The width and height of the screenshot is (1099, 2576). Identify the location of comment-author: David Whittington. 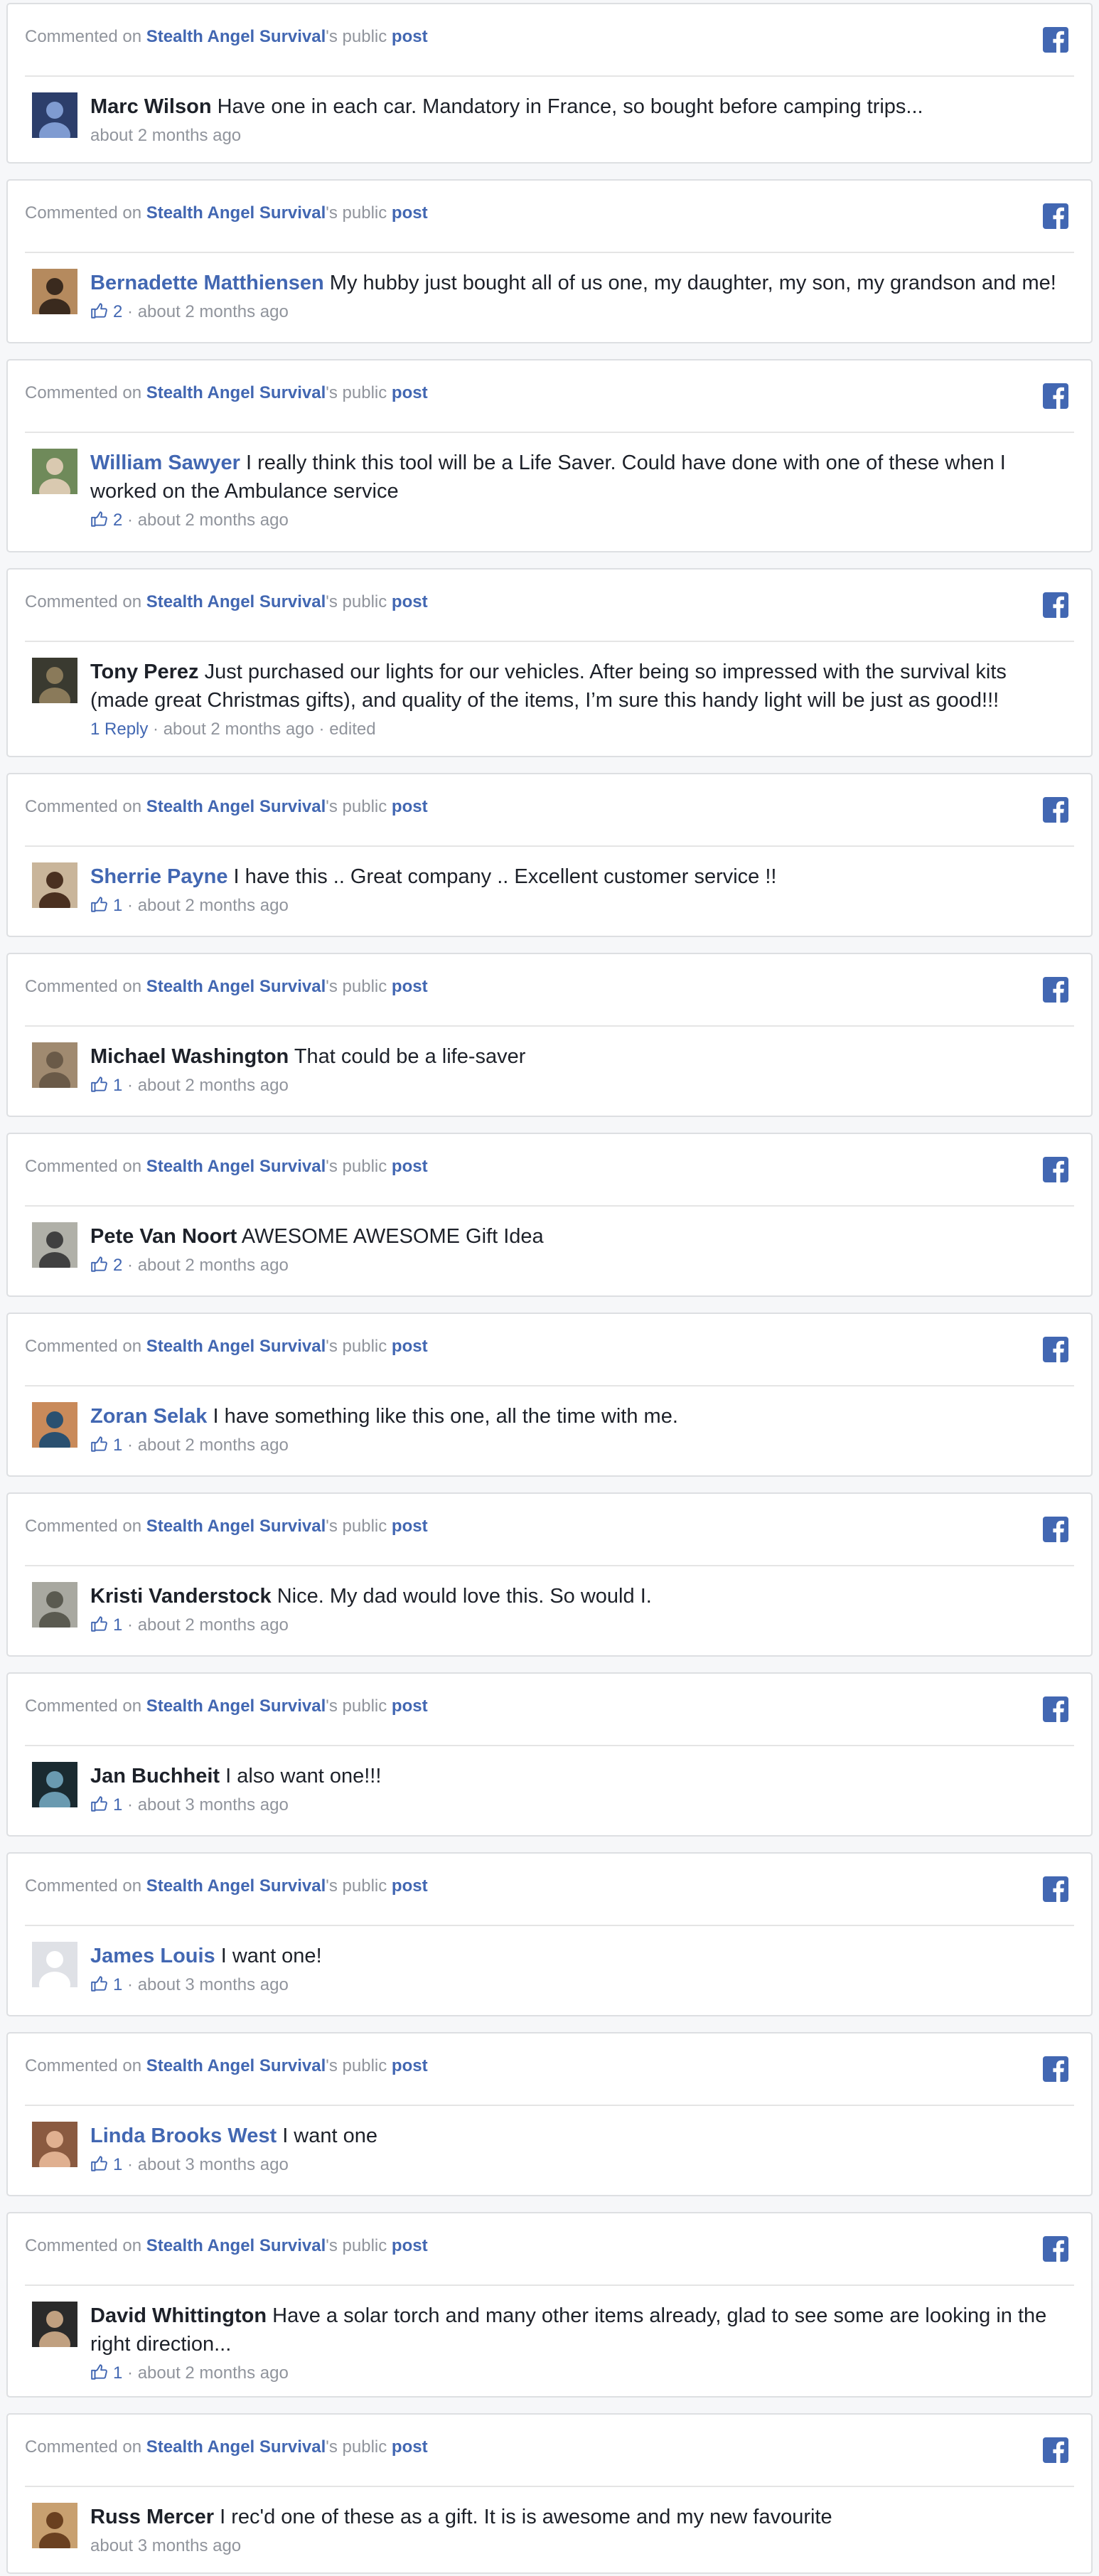
(179, 2315).